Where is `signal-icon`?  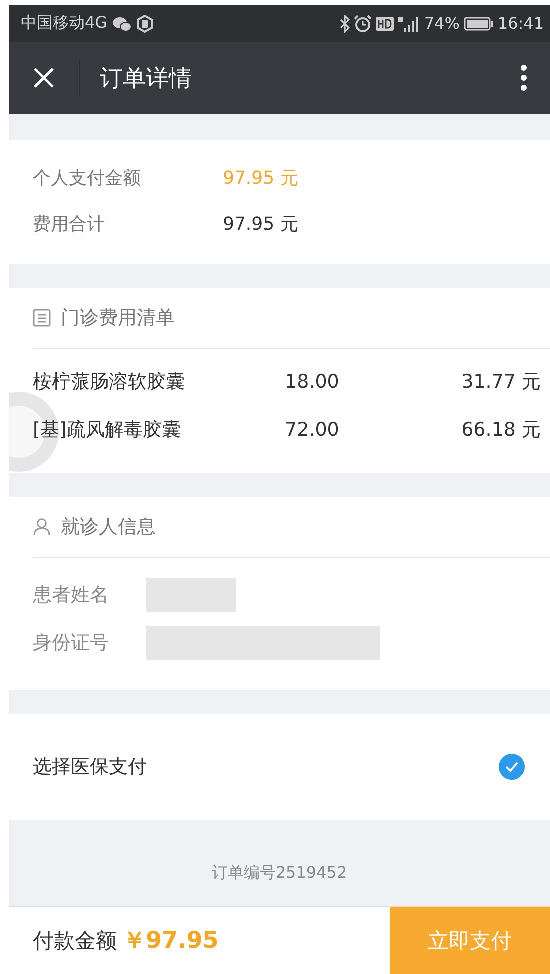 signal-icon is located at coordinates (409, 23).